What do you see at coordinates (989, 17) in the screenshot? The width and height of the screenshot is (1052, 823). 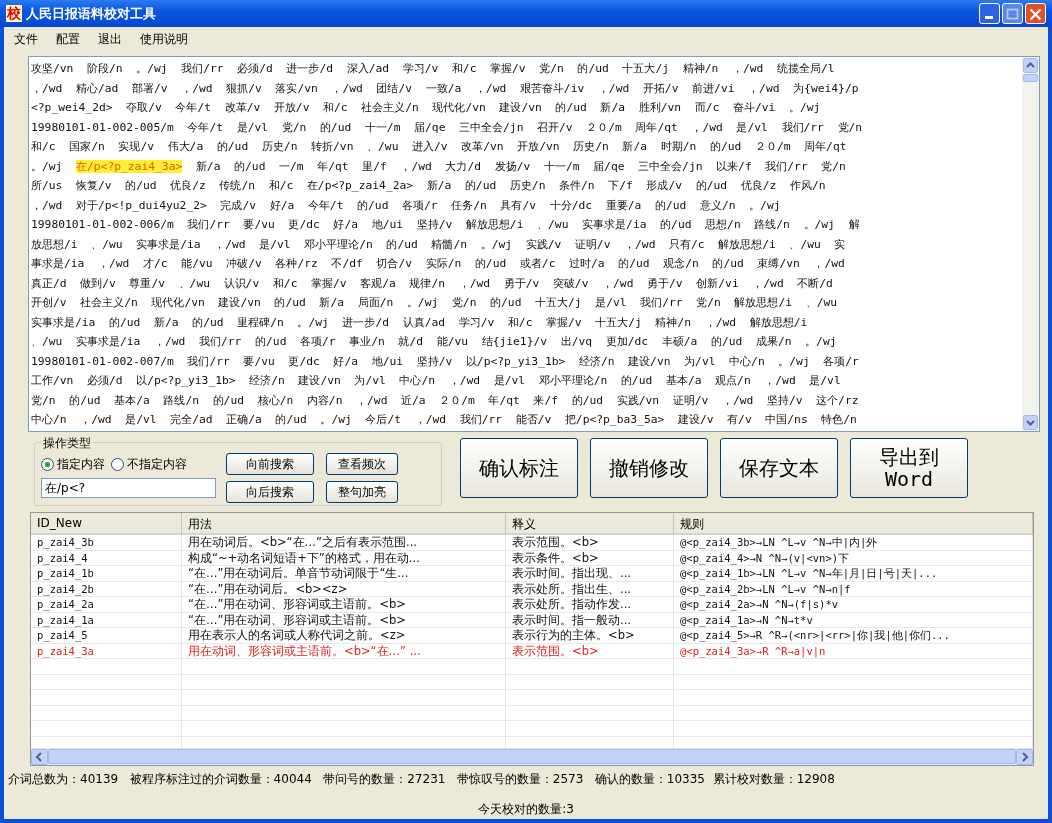 I see `minimize-icon` at bounding box center [989, 17].